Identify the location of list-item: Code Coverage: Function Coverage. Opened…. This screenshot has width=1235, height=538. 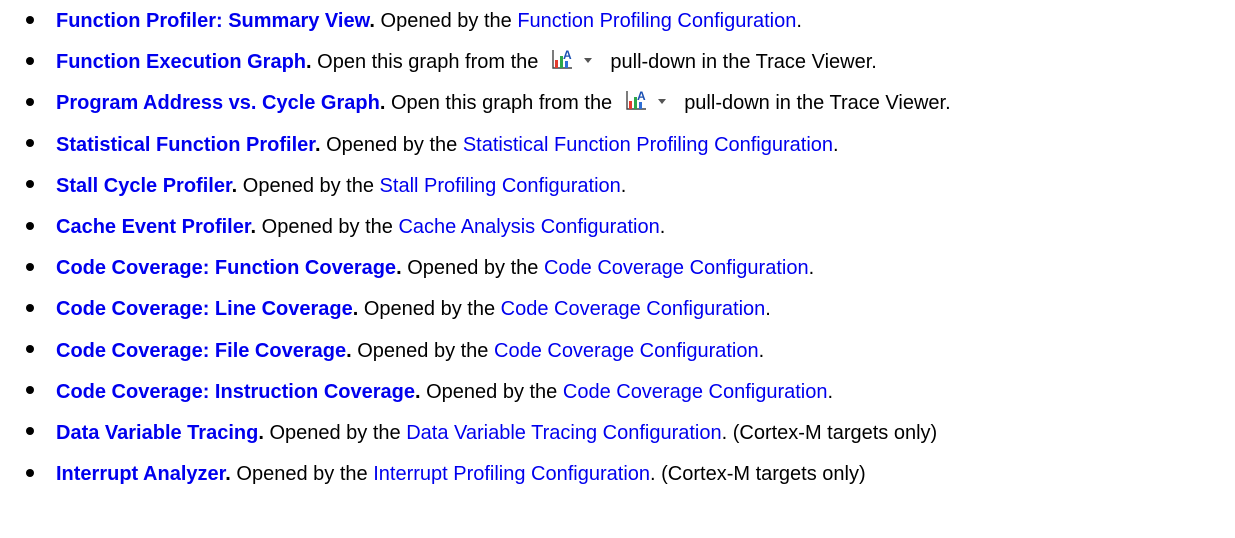
(617, 268).